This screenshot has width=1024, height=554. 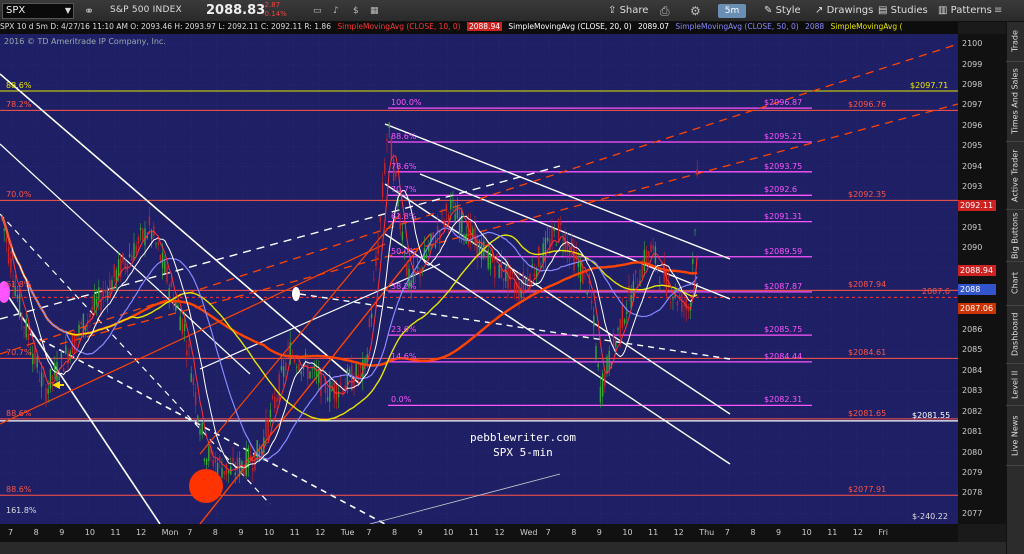 What do you see at coordinates (972, 105) in the screenshot?
I see `price-tick: 2097` at bounding box center [972, 105].